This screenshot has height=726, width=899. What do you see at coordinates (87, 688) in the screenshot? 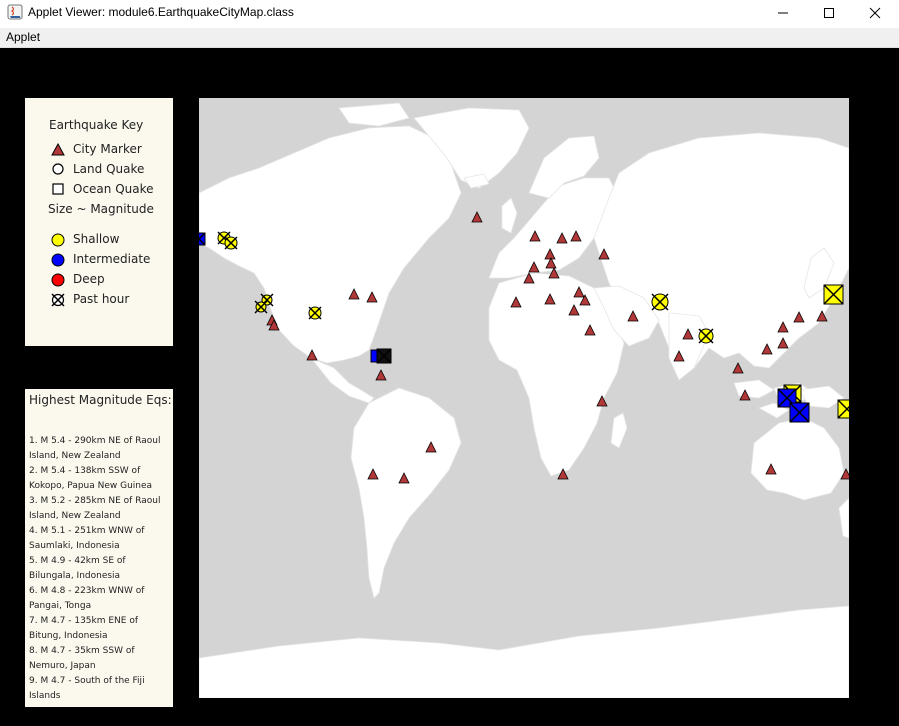
I see `list-item: 9. M 4.7 - South of the Fiji Islands` at bounding box center [87, 688].